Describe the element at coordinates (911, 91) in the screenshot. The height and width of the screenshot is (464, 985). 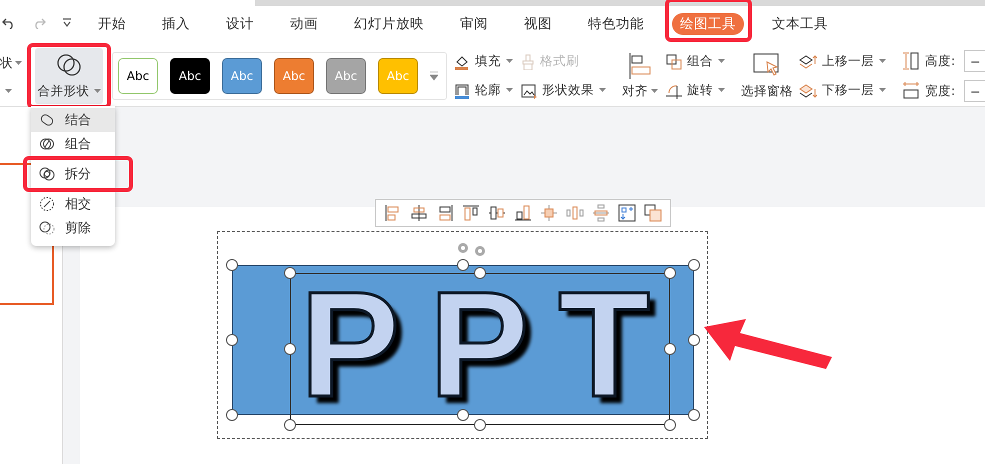
I see `width-icon` at that location.